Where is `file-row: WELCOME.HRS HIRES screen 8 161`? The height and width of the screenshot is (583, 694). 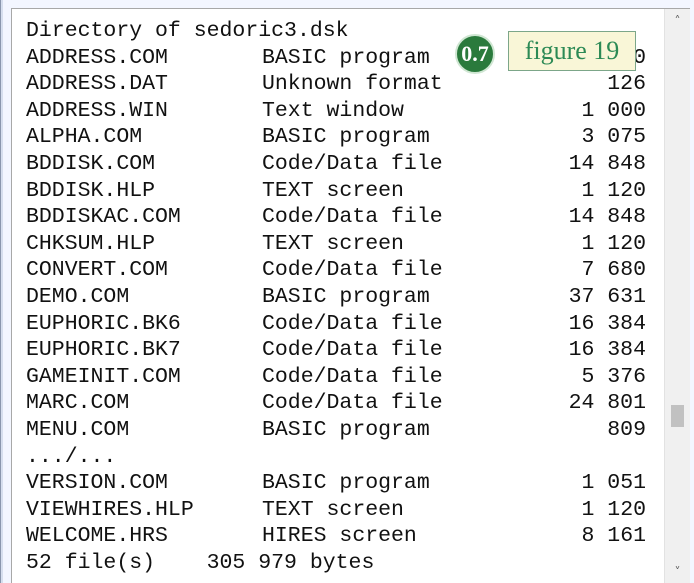 file-row: WELCOME.HRS HIRES screen 8 161 is located at coordinates (336, 536).